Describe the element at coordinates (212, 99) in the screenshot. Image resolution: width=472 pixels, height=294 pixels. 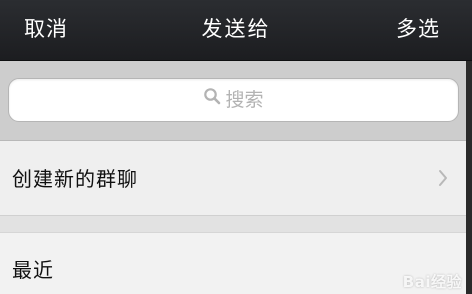
I see `search-icon` at that location.